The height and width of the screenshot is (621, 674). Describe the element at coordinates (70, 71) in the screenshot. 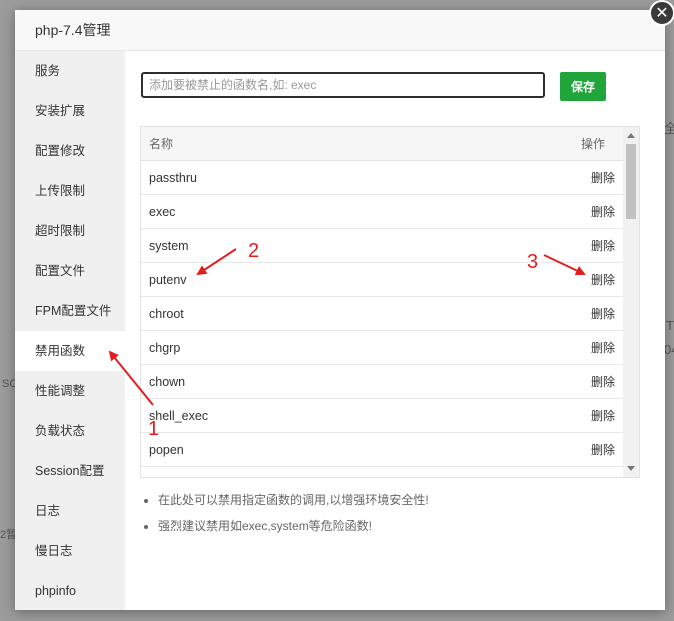

I see `sidebar-item-service: 服务` at that location.